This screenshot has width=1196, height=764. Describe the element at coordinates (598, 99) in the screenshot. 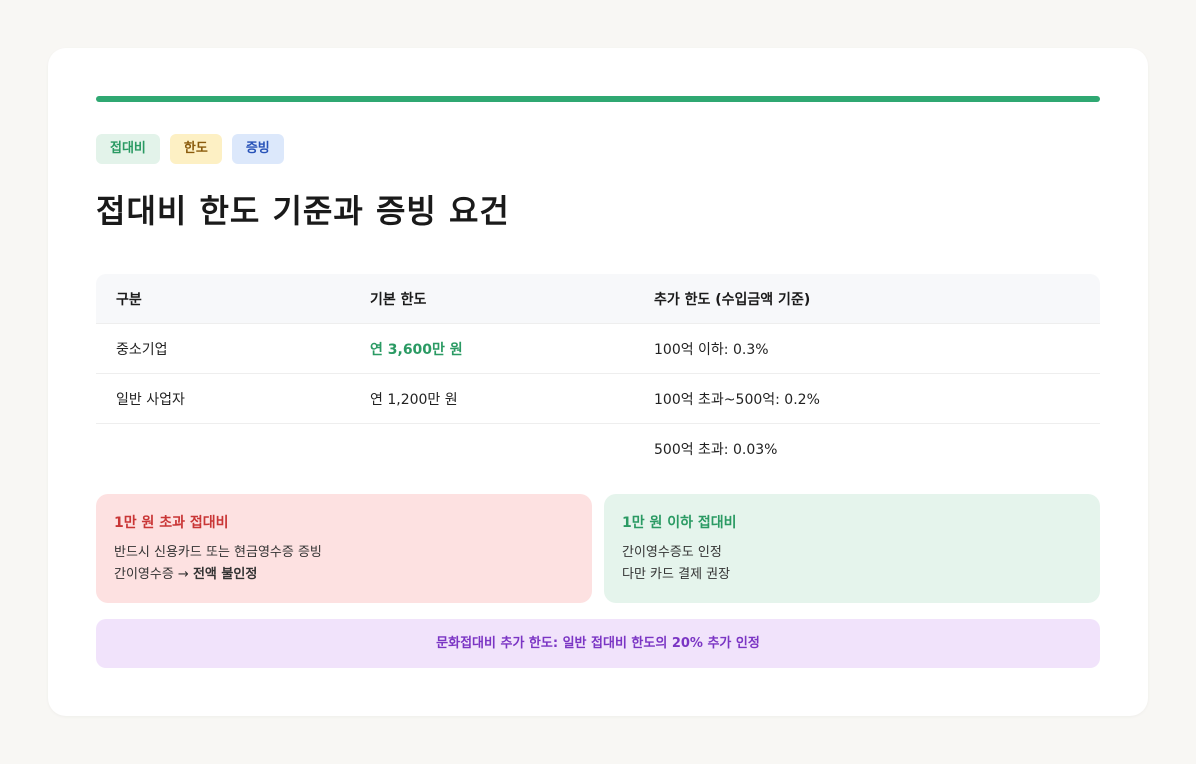

I see `accent-bar` at that location.